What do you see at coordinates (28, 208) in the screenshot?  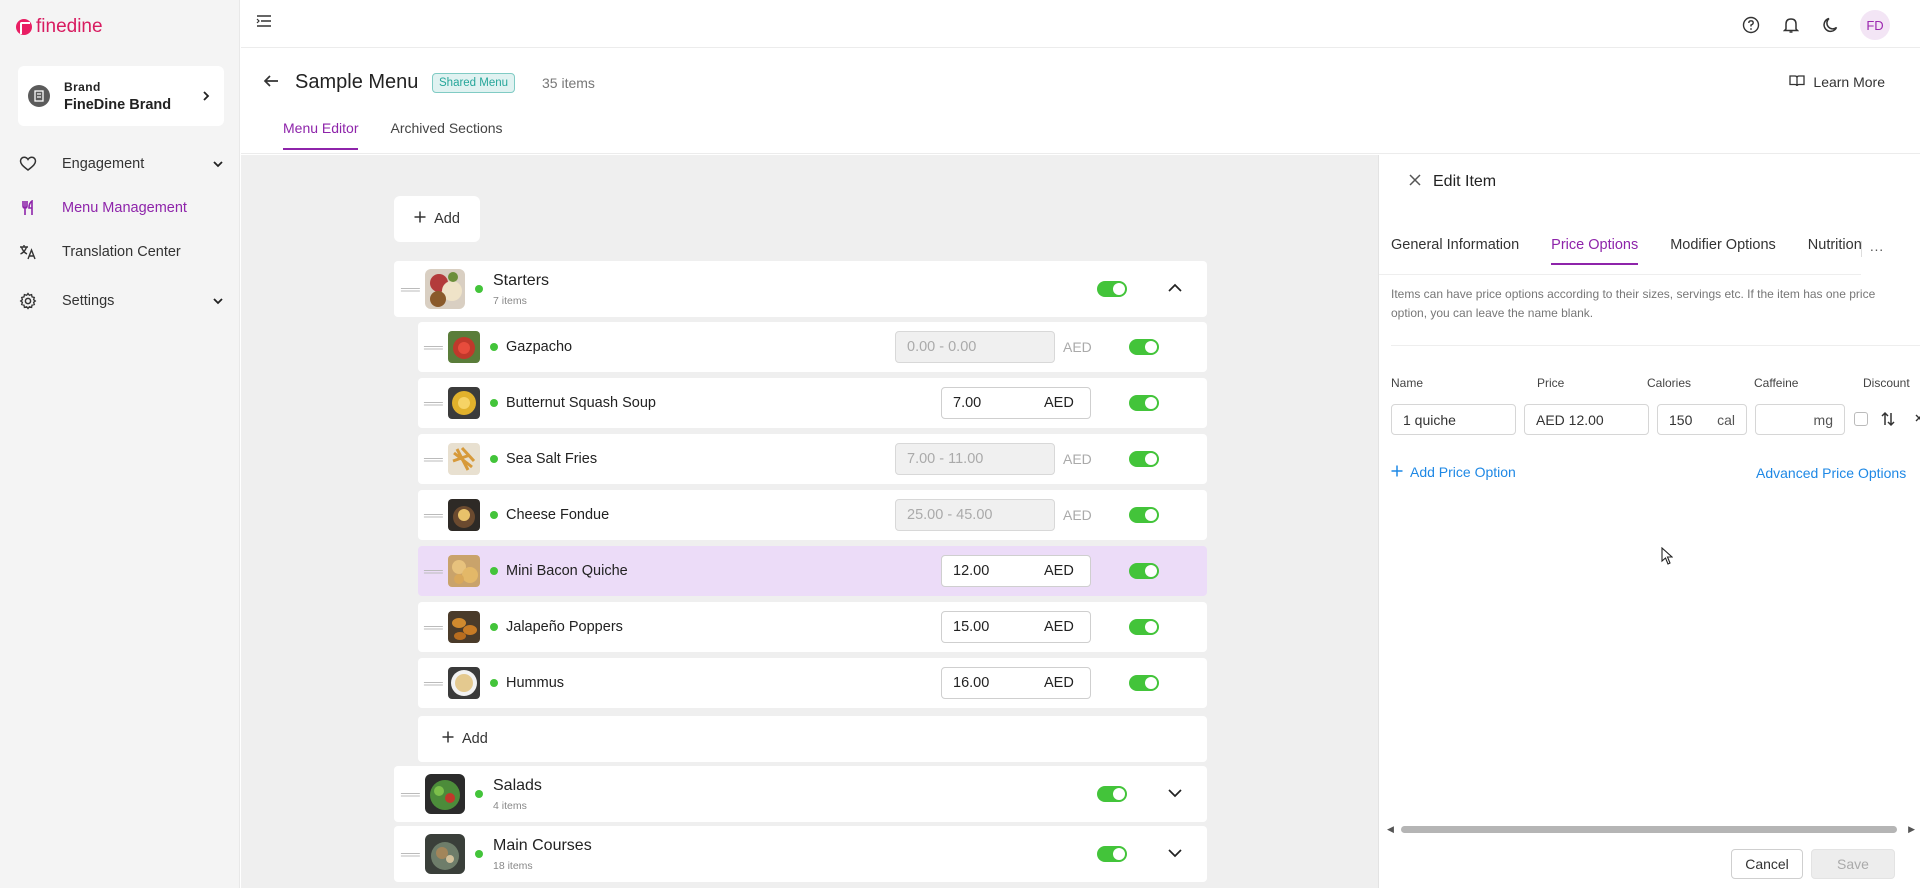 I see `fork-knife-icon` at bounding box center [28, 208].